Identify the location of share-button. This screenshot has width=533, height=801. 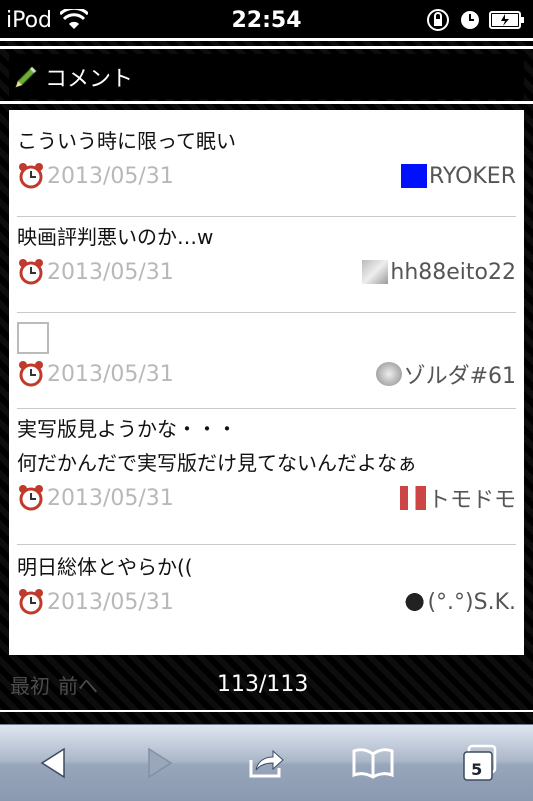
(266, 763).